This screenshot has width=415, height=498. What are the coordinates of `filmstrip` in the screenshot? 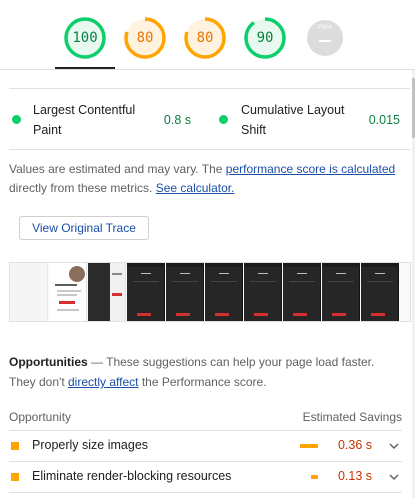 It's located at (210, 292).